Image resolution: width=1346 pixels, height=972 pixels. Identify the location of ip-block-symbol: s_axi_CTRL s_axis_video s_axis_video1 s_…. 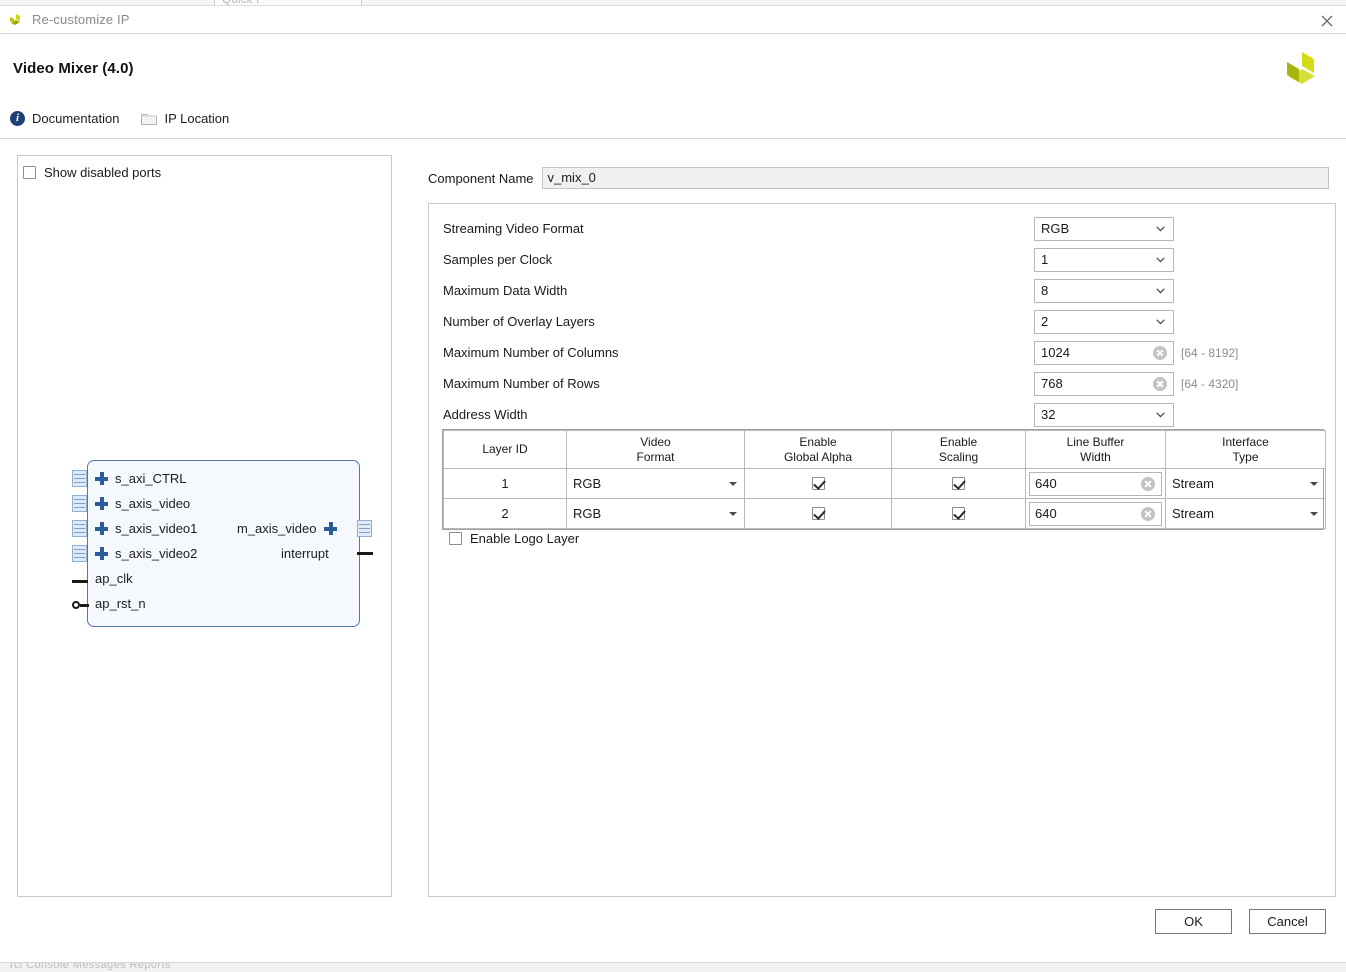
(218, 544).